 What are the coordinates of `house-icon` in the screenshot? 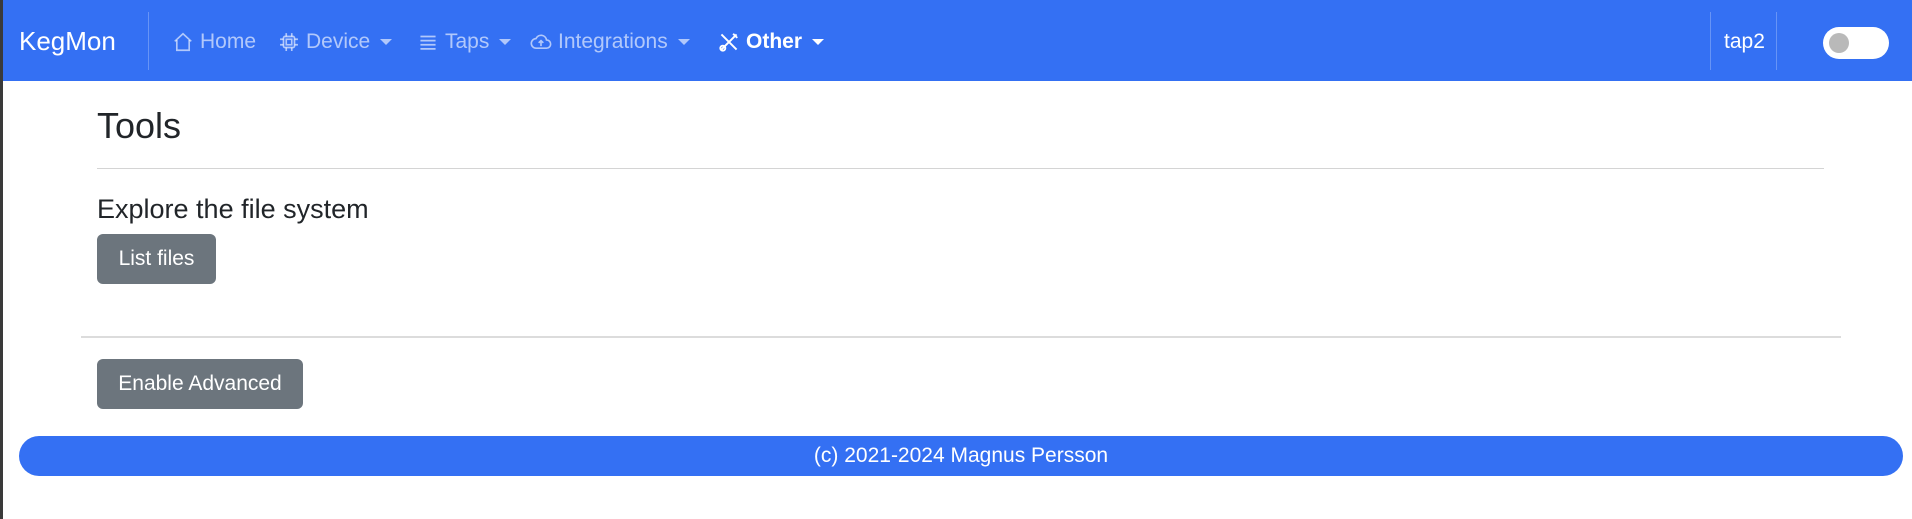 It's located at (183, 42).